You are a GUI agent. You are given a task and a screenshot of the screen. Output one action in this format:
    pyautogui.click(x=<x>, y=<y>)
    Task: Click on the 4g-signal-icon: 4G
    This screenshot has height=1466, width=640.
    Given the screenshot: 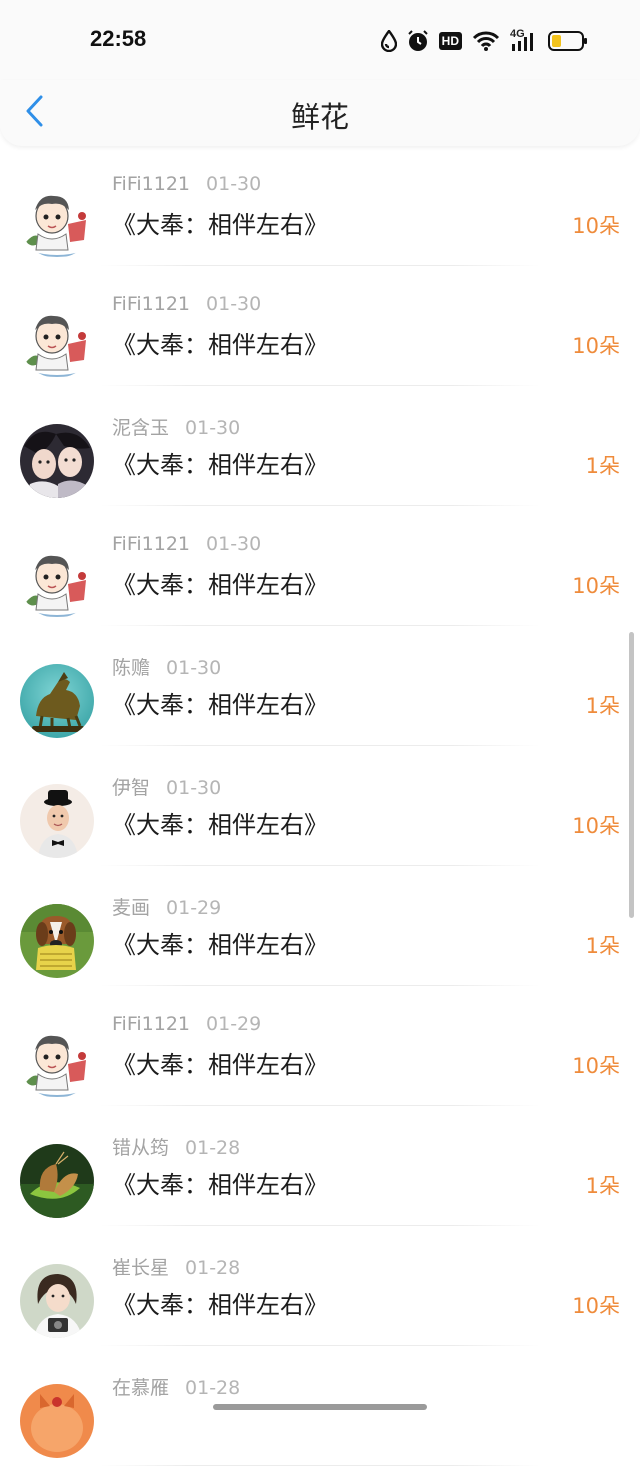 What is the action you would take?
    pyautogui.click(x=524, y=40)
    